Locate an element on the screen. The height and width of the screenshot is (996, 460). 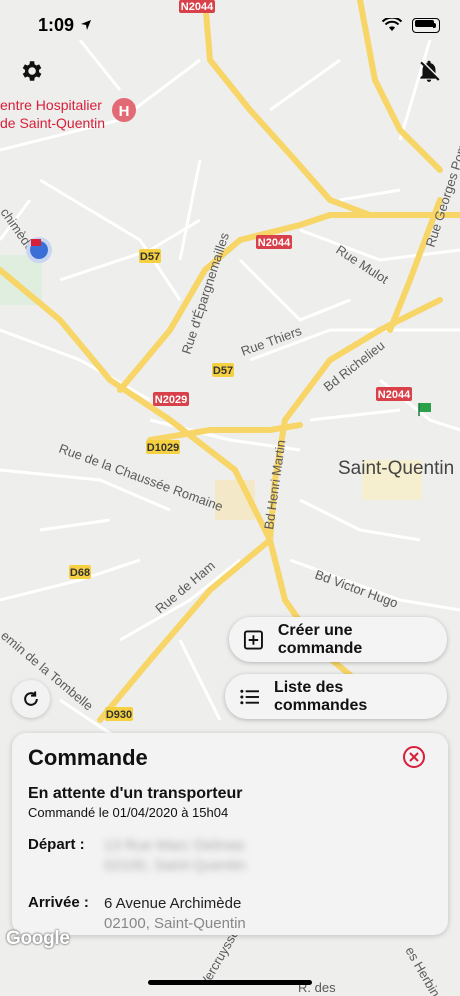
google-logo: Google is located at coordinates (38, 938).